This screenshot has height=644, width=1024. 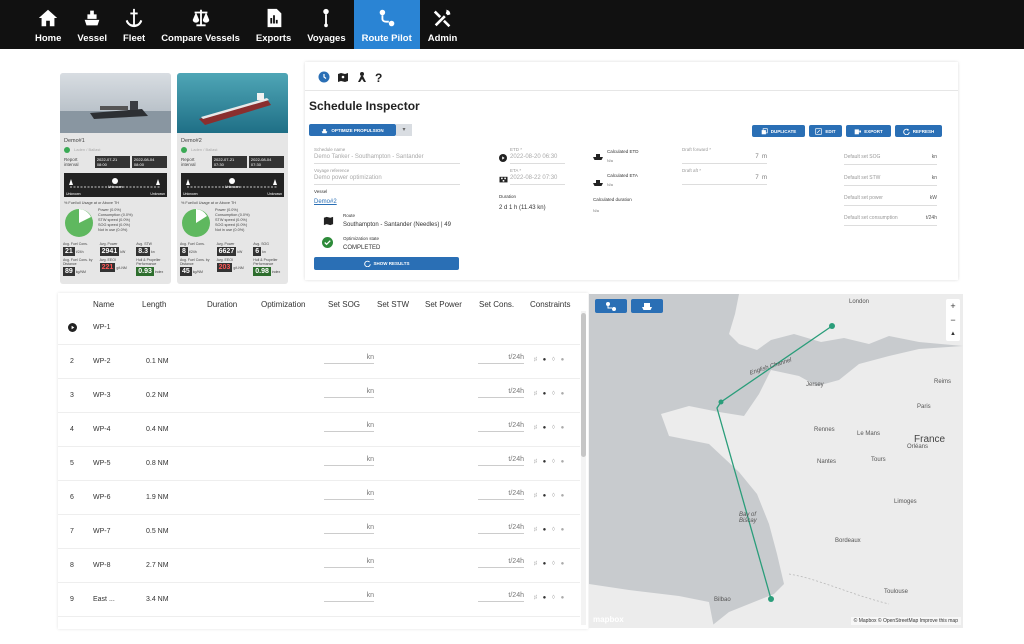 I want to click on default-consumption-field: Default set consumption t/24h, so click(x=890, y=220).